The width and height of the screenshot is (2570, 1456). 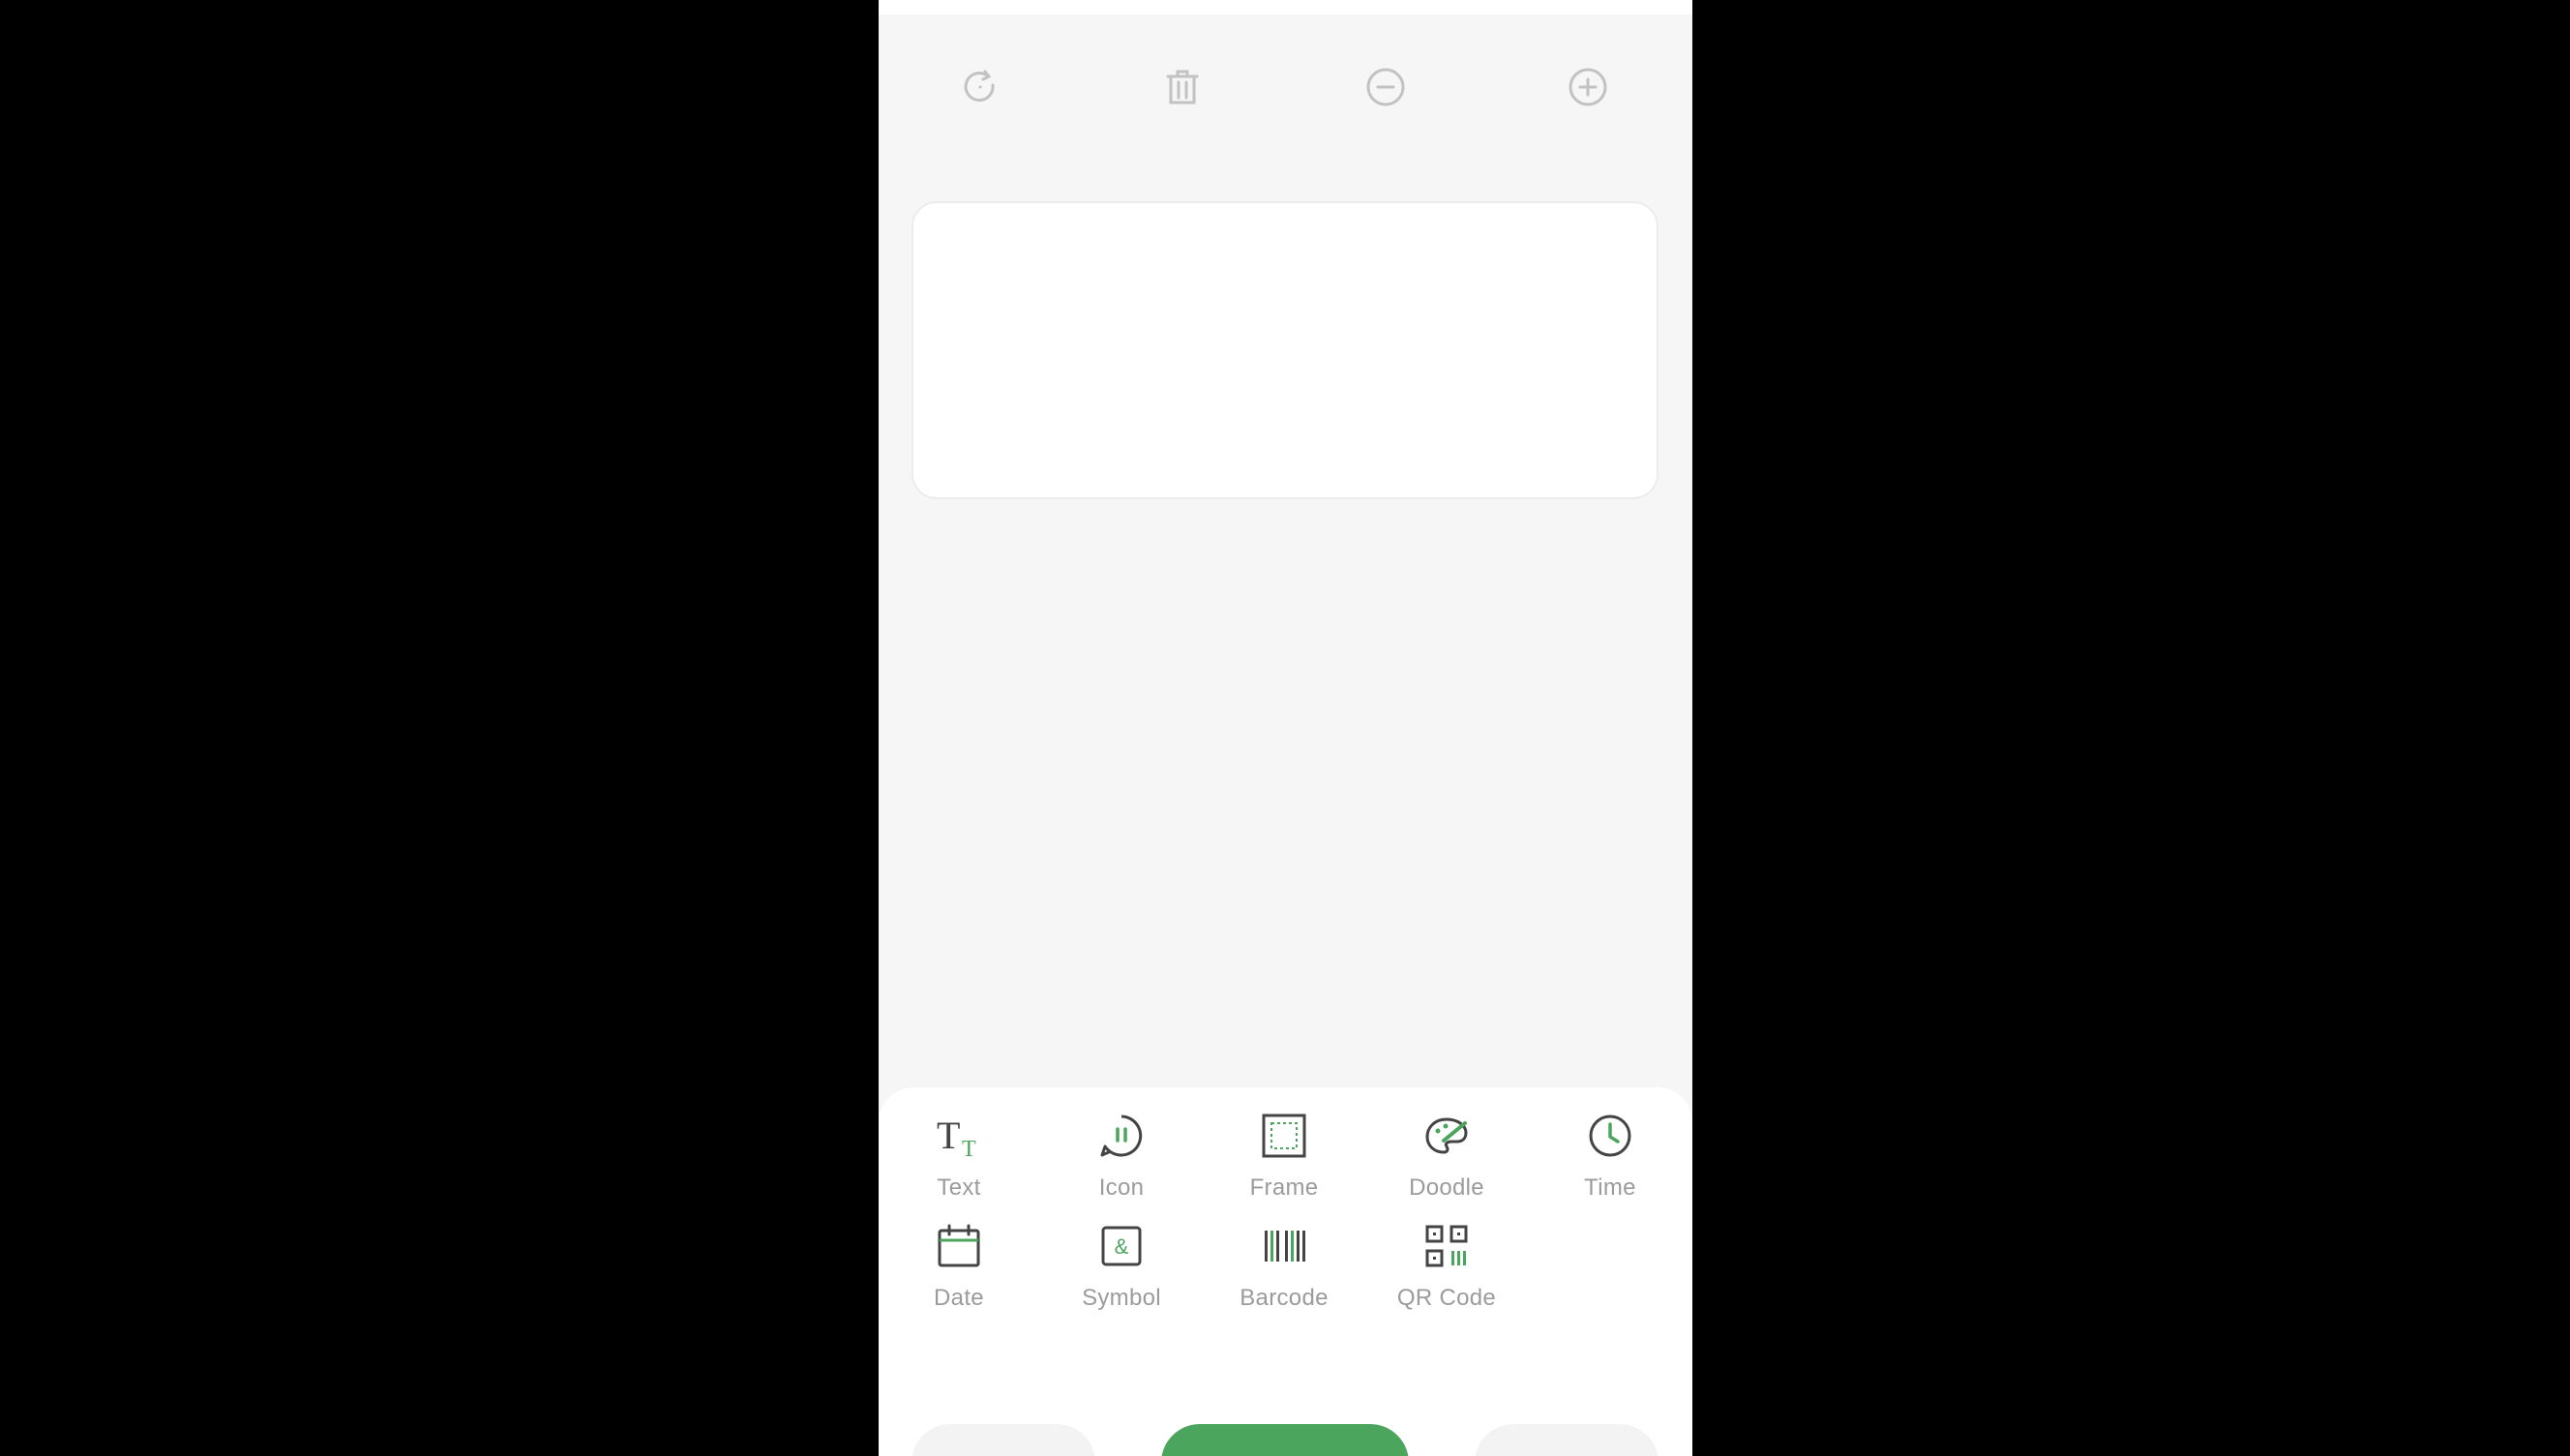 What do you see at coordinates (1610, 1136) in the screenshot?
I see `clock-icon` at bounding box center [1610, 1136].